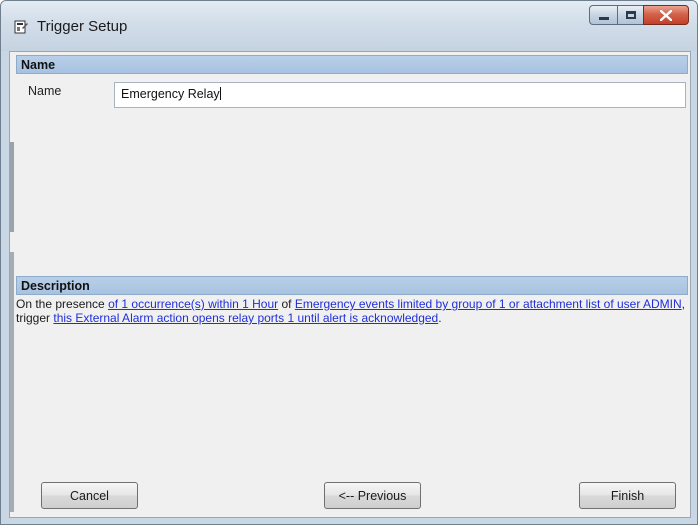 This screenshot has width=698, height=525. What do you see at coordinates (286, 304) in the screenshot?
I see `description-segment: of` at bounding box center [286, 304].